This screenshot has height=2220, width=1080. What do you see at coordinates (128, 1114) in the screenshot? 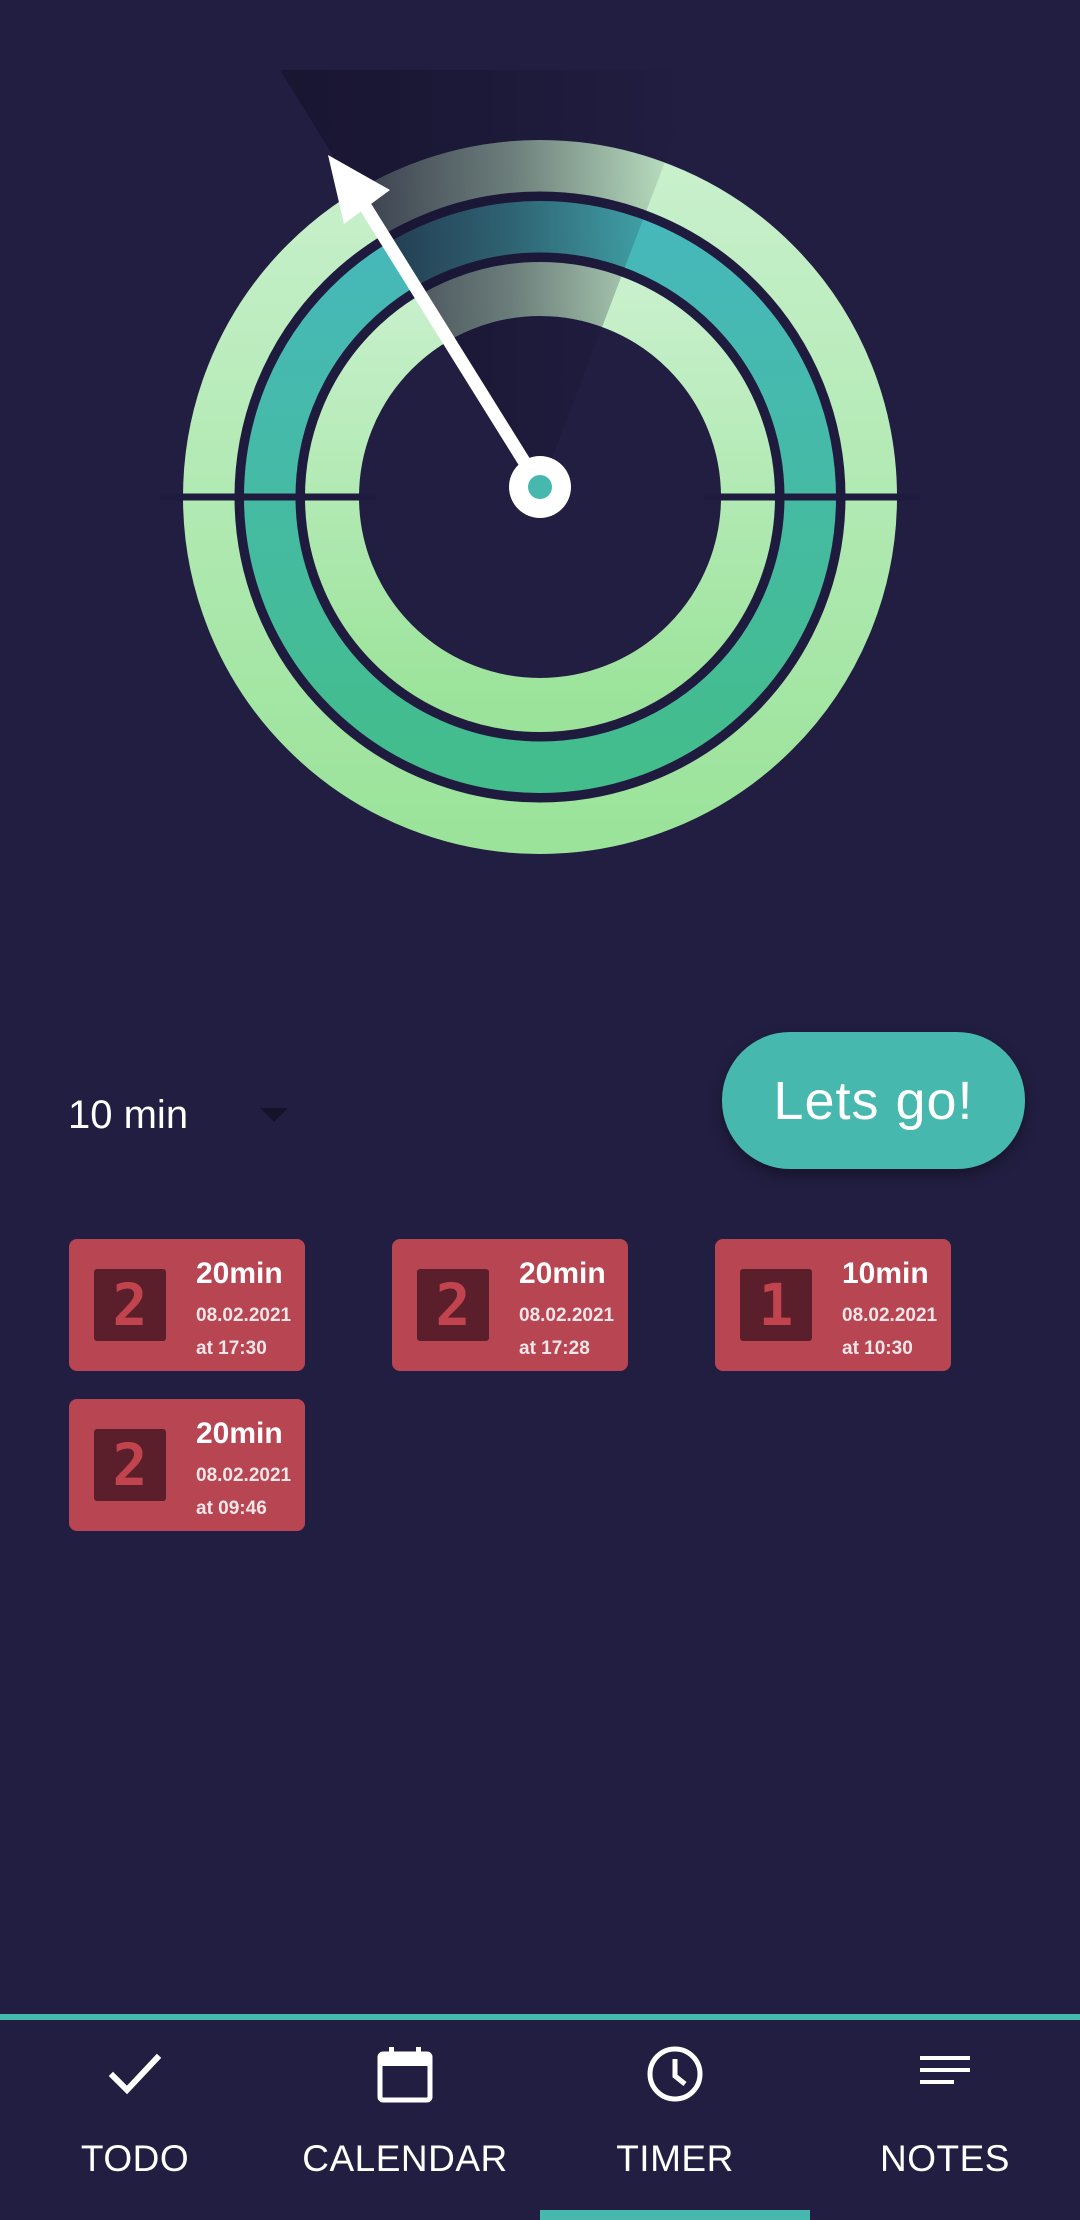
I see `duration-value: 10 min` at bounding box center [128, 1114].